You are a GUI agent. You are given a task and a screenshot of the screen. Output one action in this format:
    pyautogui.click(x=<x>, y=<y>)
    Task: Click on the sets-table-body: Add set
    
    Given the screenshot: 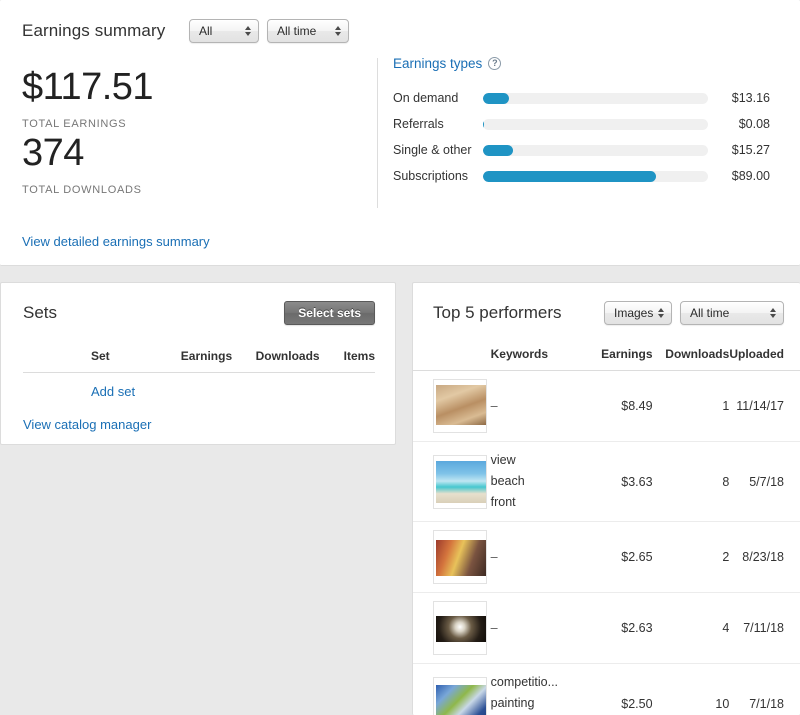 What is the action you would take?
    pyautogui.click(x=199, y=386)
    